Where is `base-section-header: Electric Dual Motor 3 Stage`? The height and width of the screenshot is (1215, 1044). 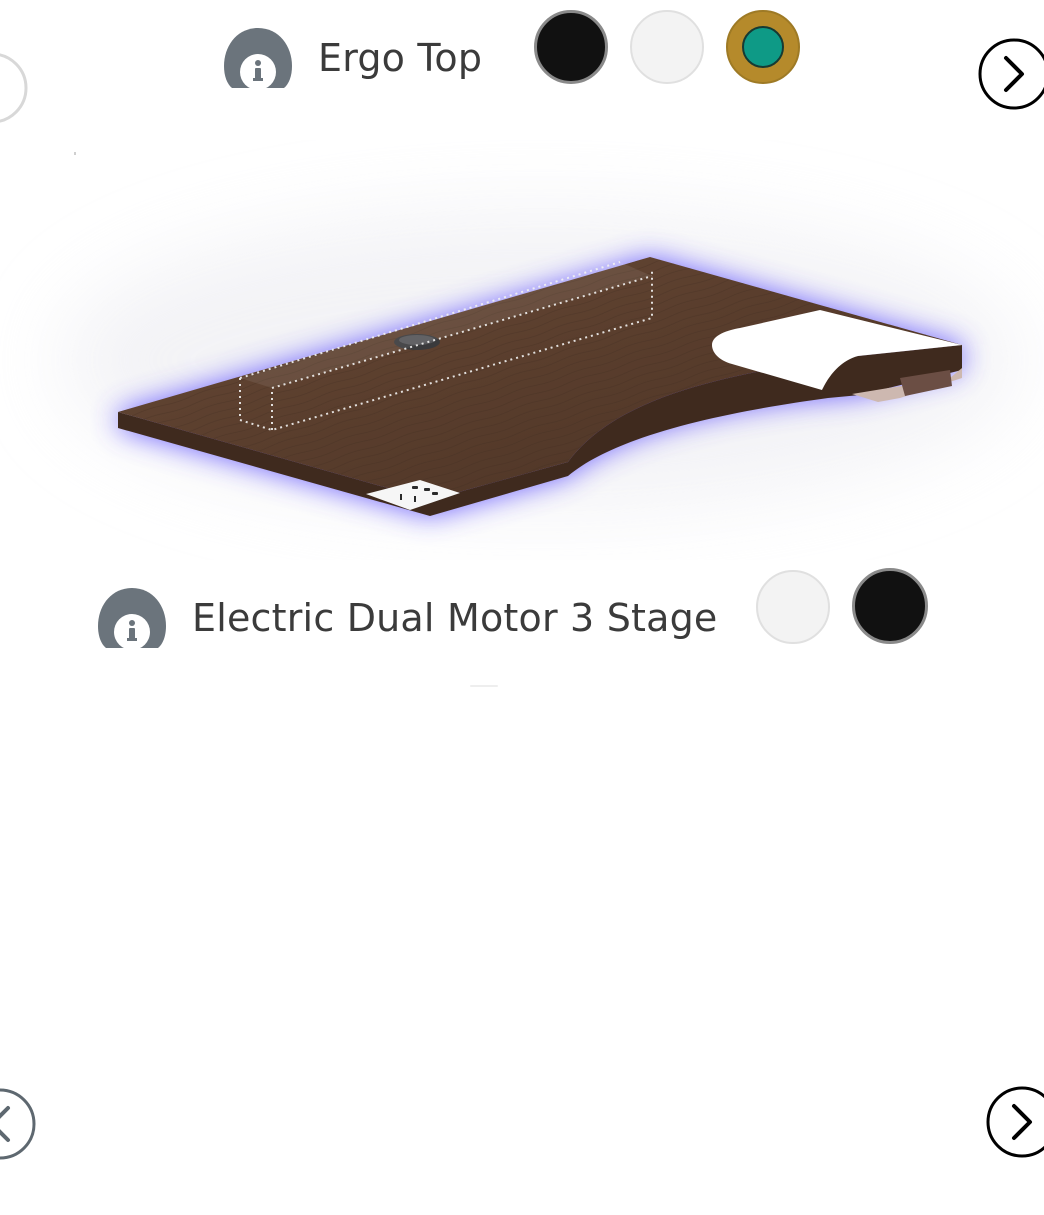
base-section-header: Electric Dual Motor 3 Stage is located at coordinates (407, 618).